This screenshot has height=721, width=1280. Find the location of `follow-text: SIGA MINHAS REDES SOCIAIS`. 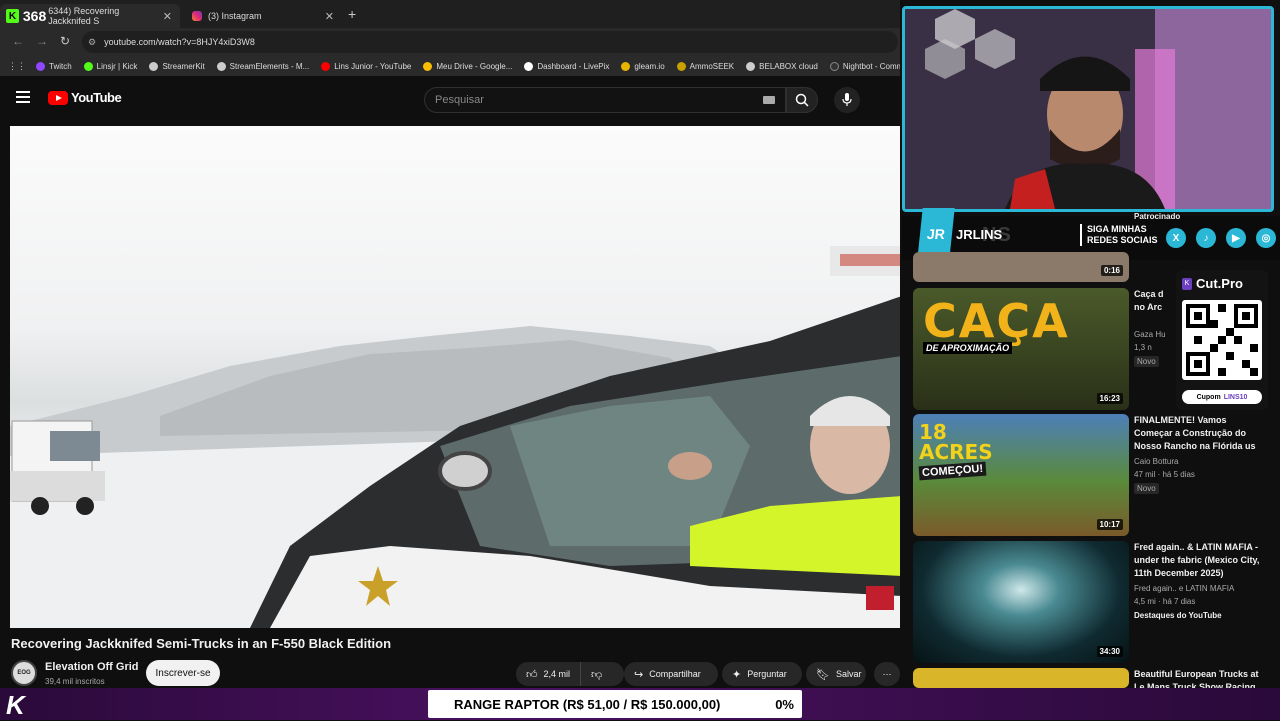

follow-text: SIGA MINHAS REDES SOCIAIS is located at coordinates (1119, 235).